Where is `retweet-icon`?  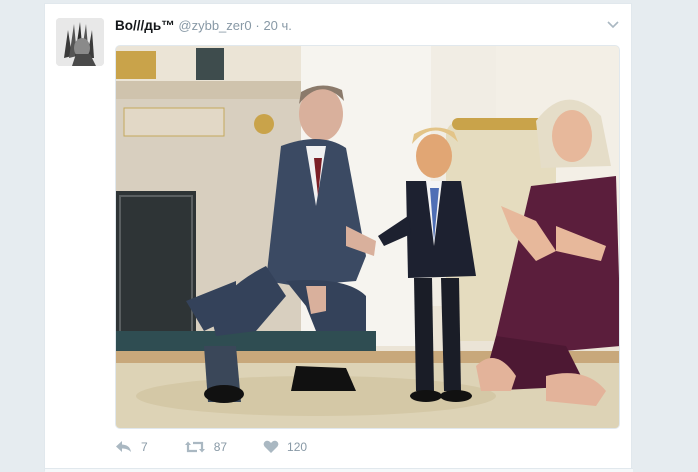 retweet-icon is located at coordinates (194, 447).